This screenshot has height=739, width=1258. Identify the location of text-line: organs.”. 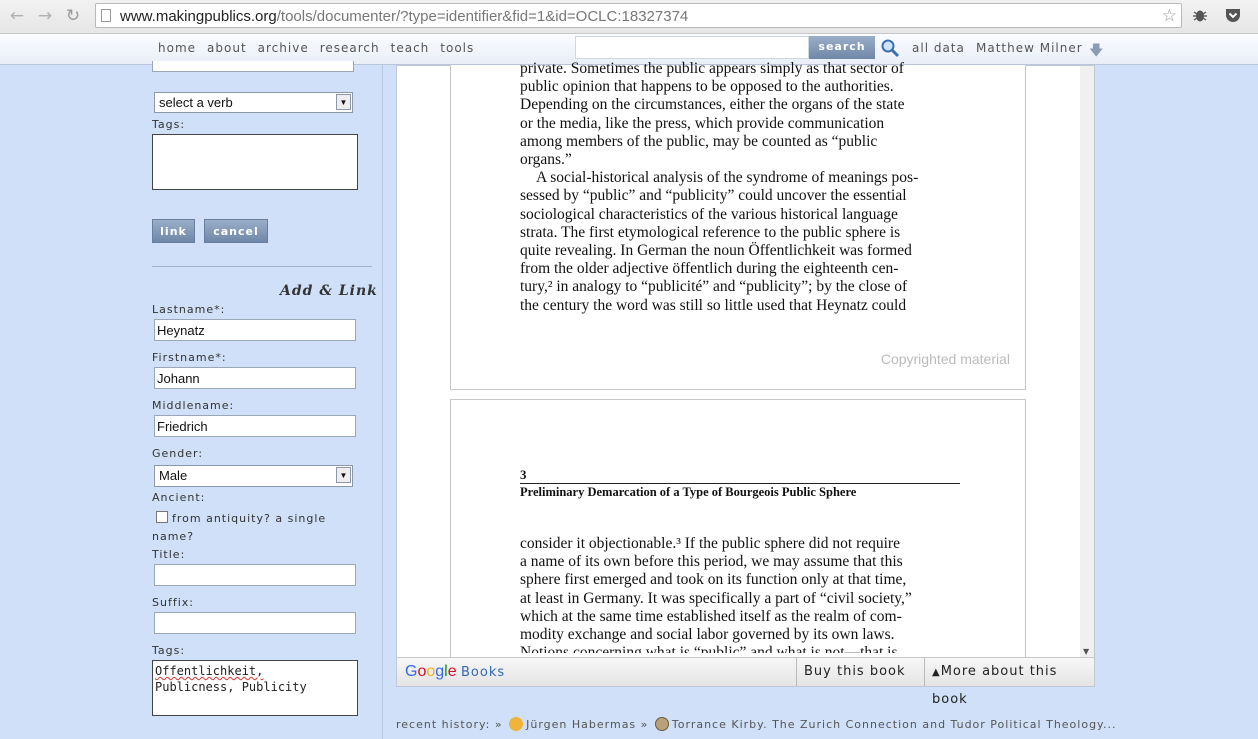
(546, 160).